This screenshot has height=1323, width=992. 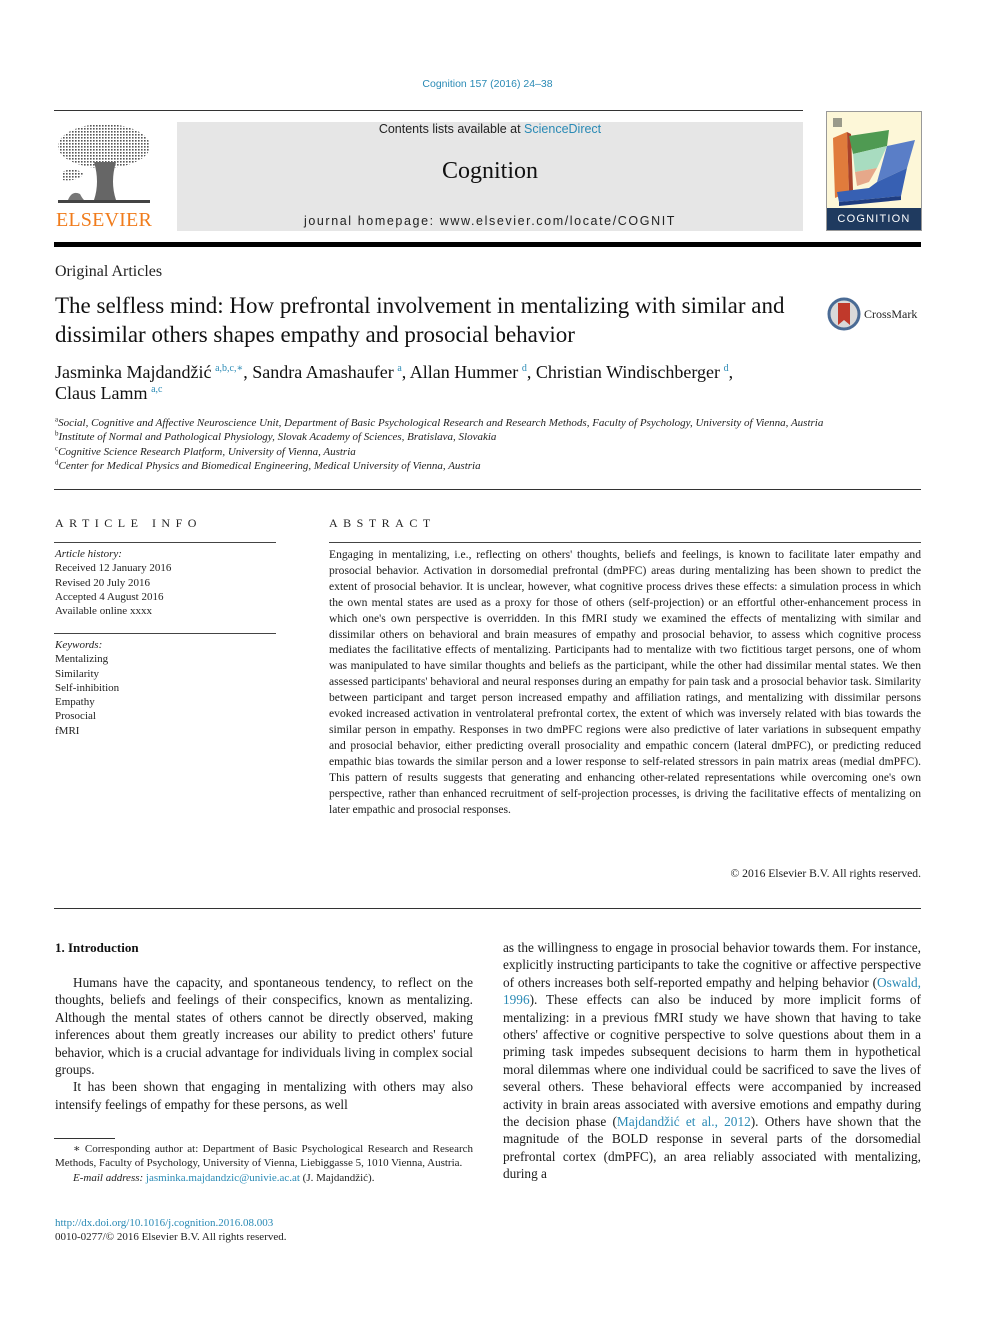 I want to click on author-affiliation-marker: a,c, so click(x=156, y=389).